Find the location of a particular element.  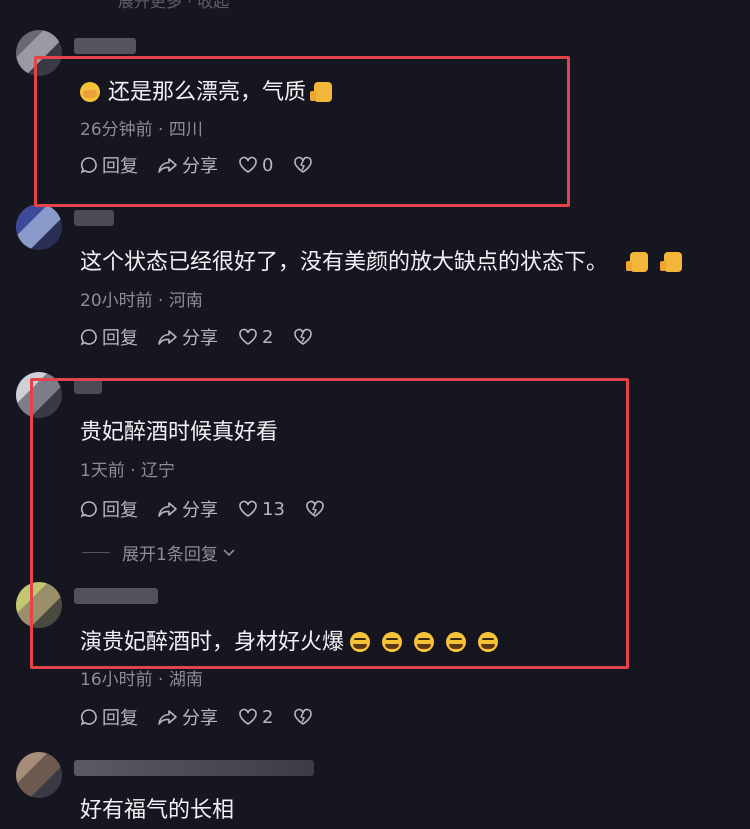

comment-text: 这个状态已经很好了，没有美颜的放大缺点的状态下。 is located at coordinates (381, 260).